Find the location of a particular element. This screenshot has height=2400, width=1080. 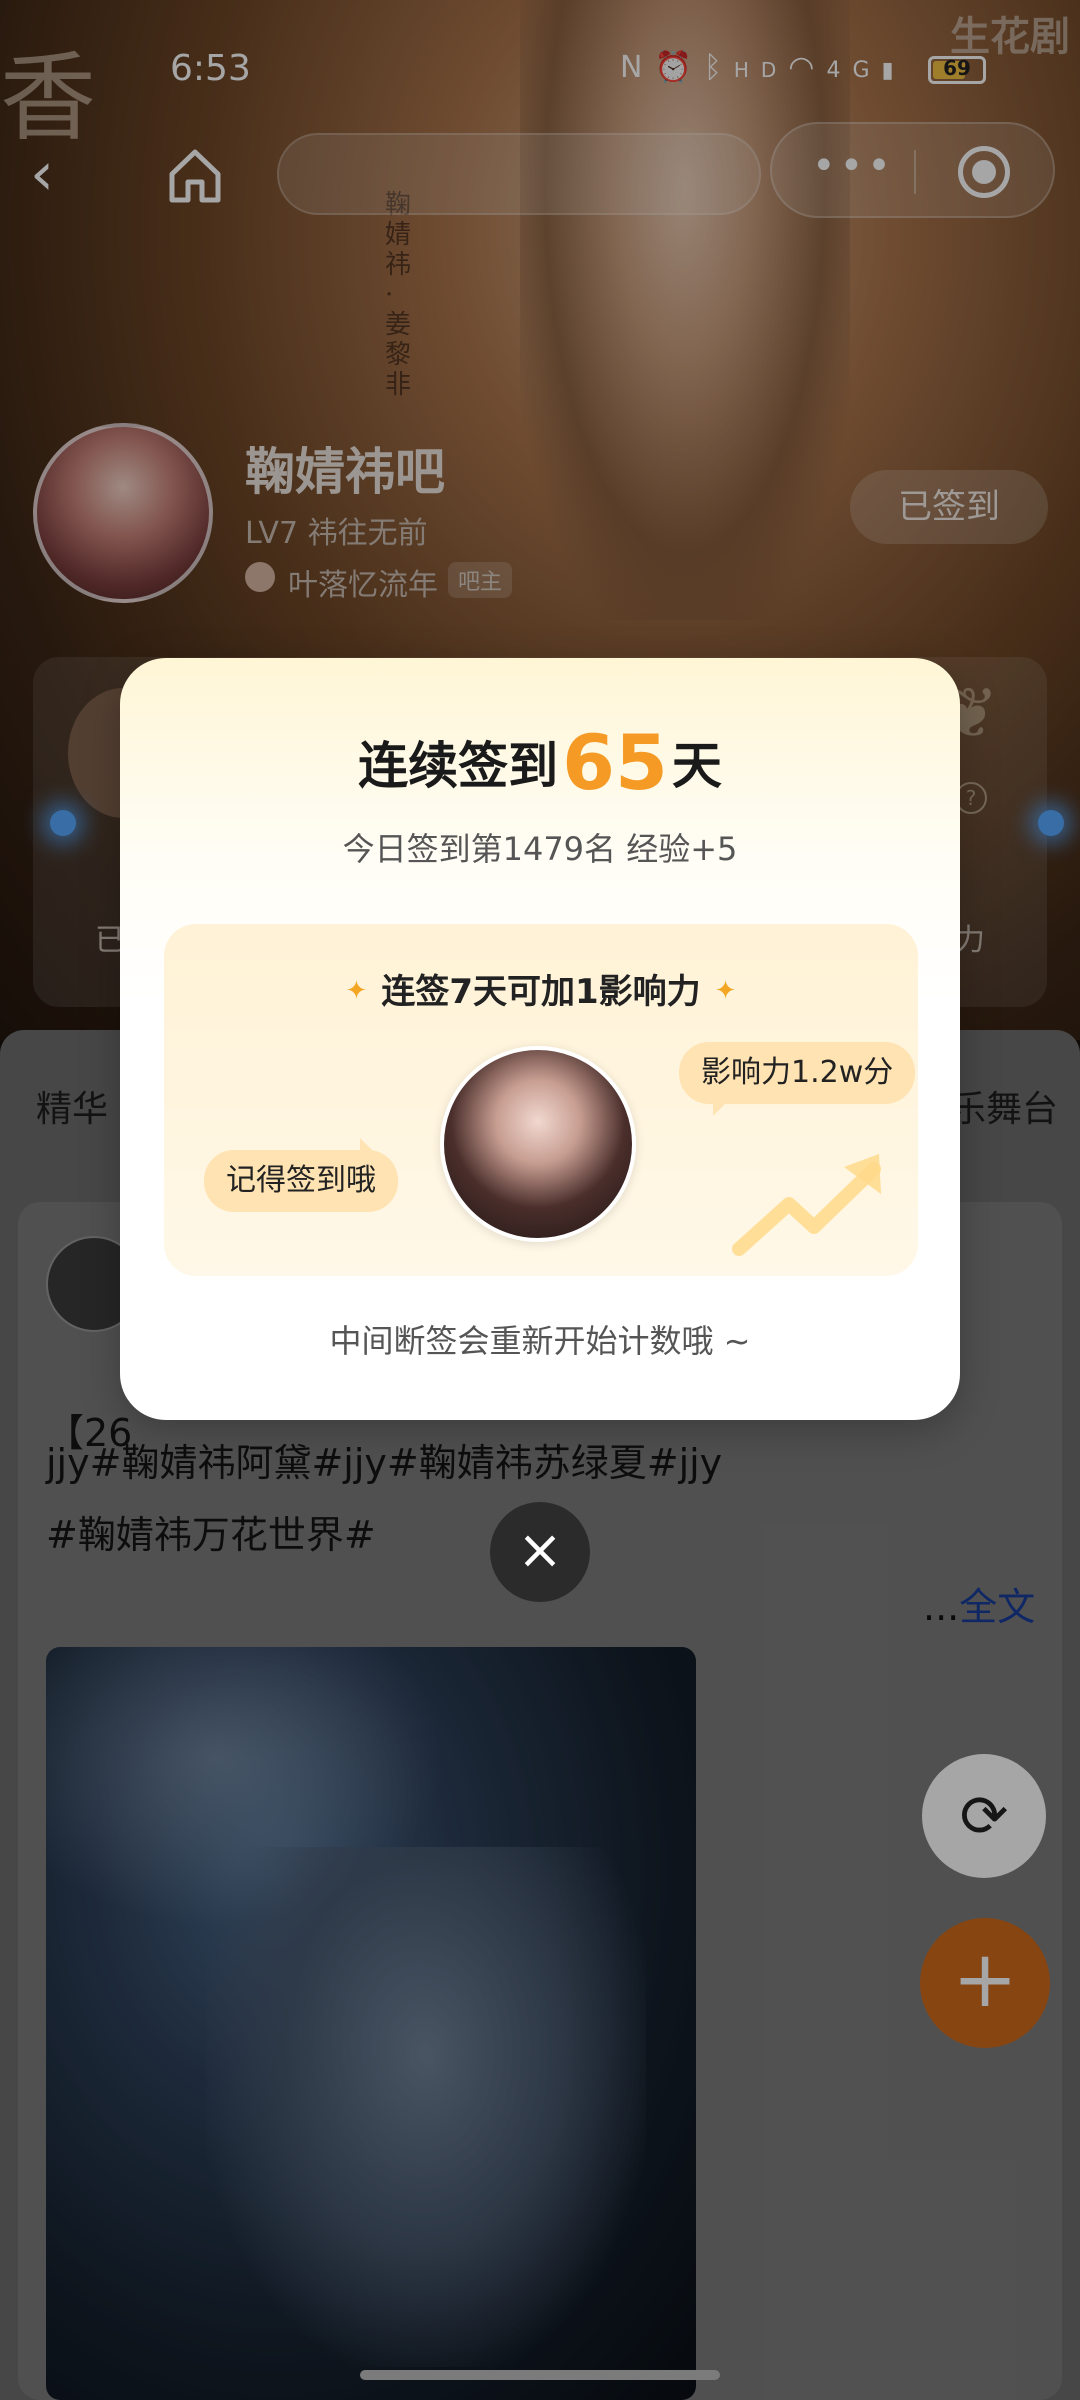

influence-bubble: 影响力1.2w分 is located at coordinates (797, 1079).